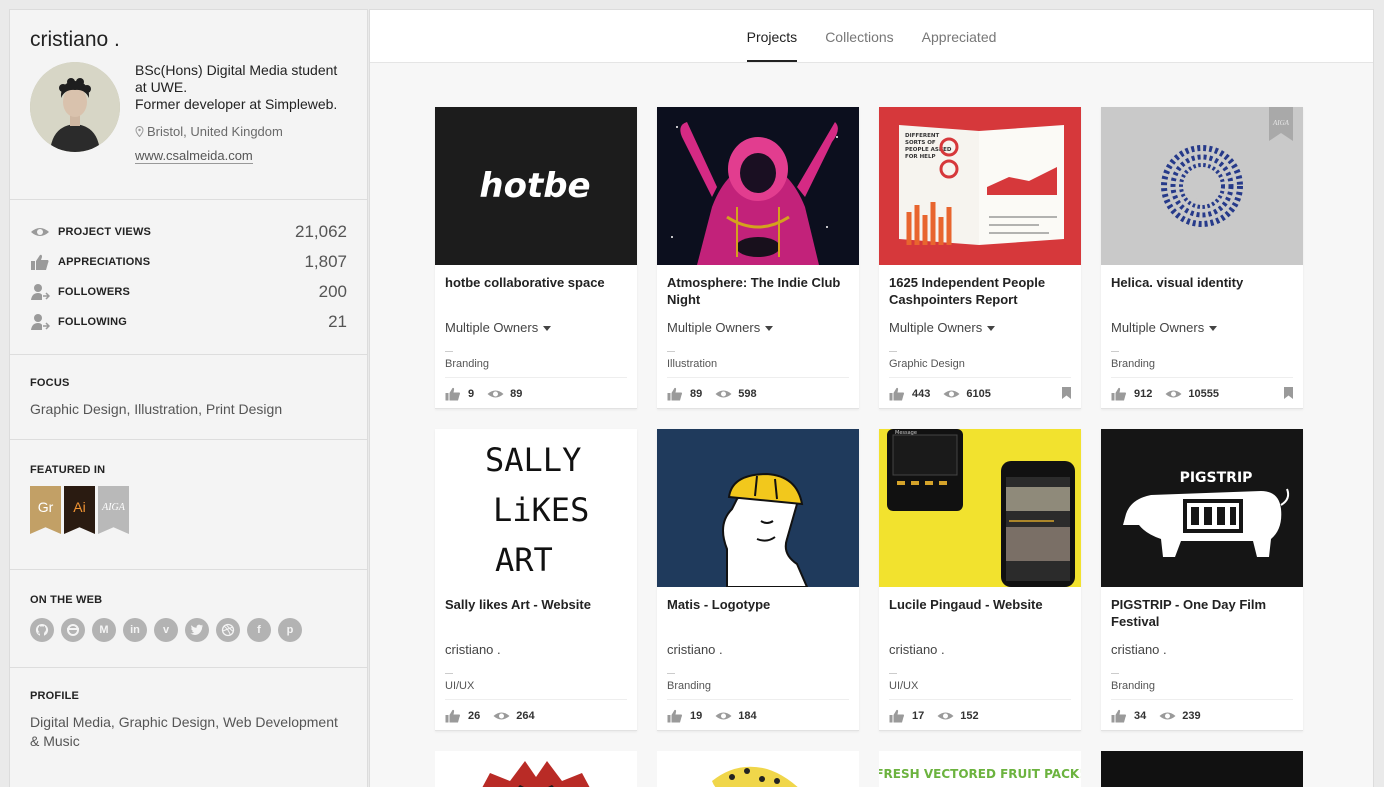 This screenshot has width=1384, height=787. What do you see at coordinates (166, 630) in the screenshot?
I see `vimeo-icon: v` at bounding box center [166, 630].